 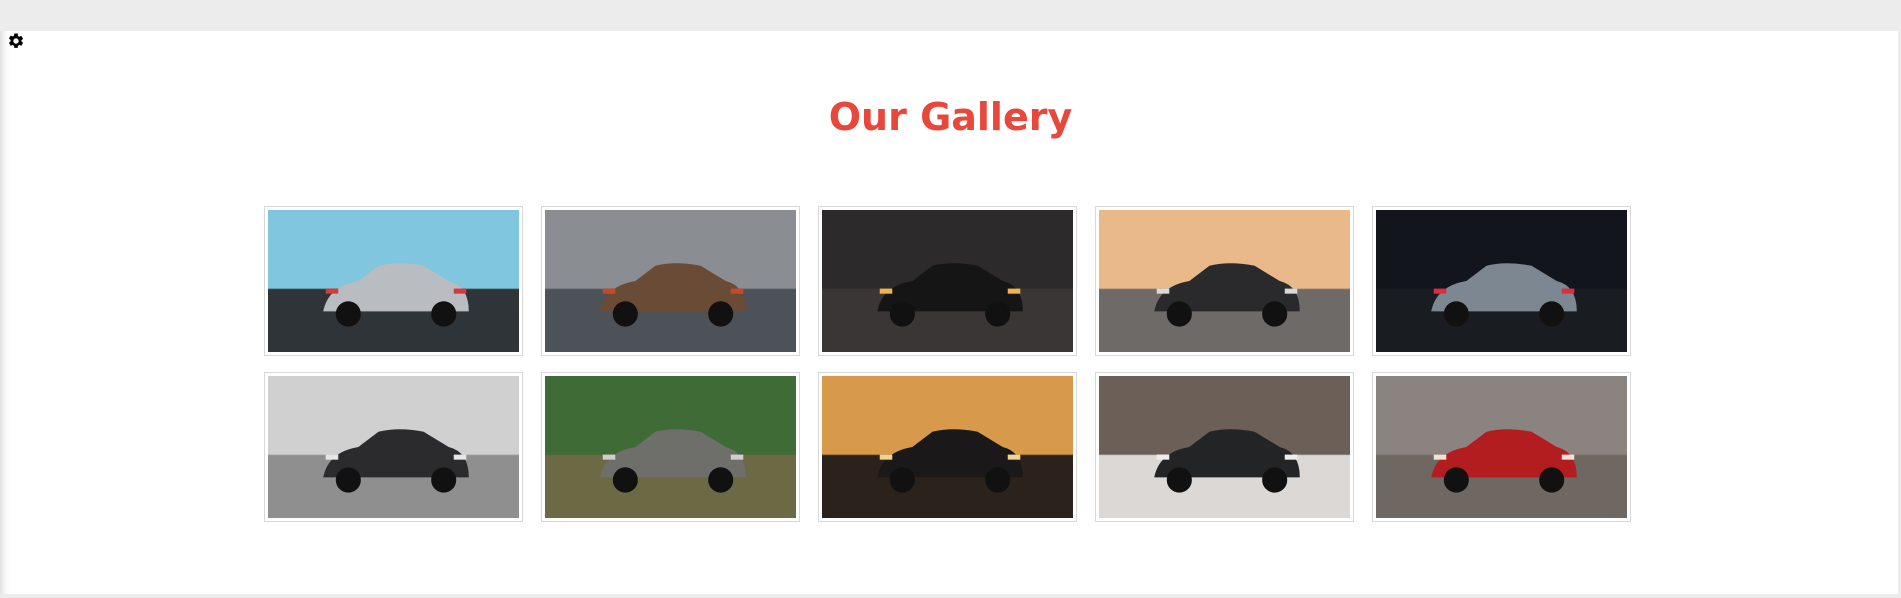 I want to click on car-photo-grey-bmw-neon-night, so click(x=1501, y=281).